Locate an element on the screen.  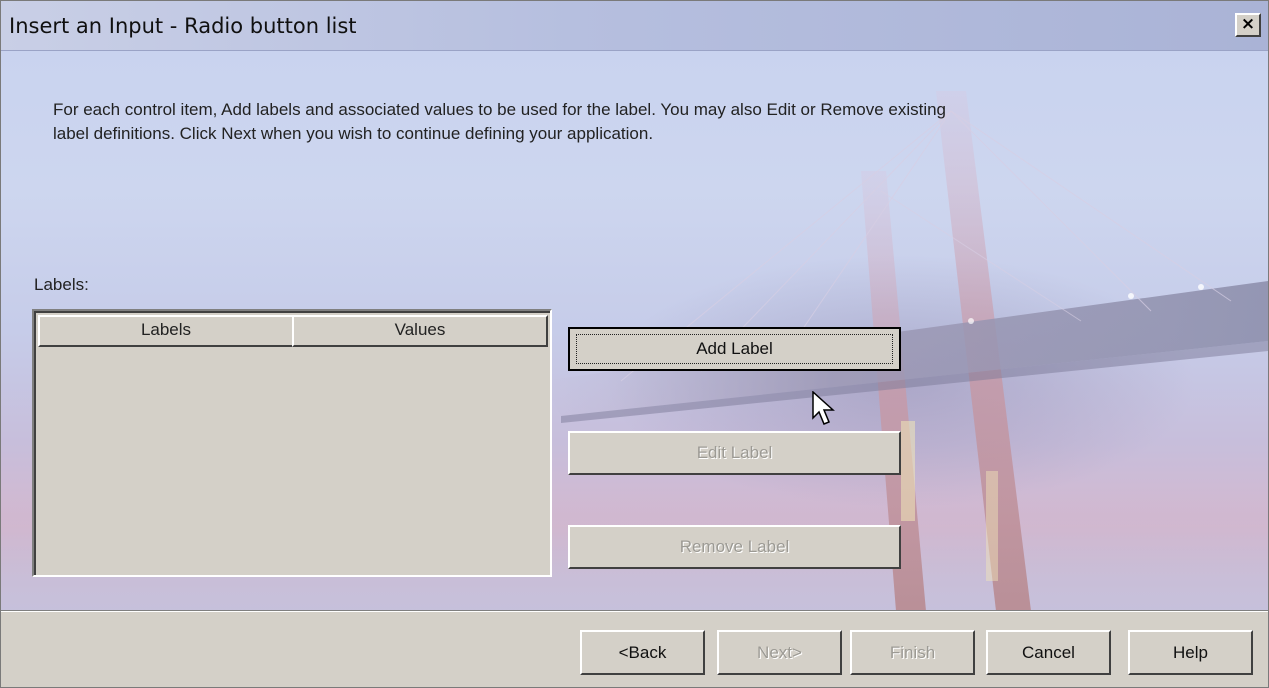
remove-label-button: Remove Label is located at coordinates (734, 547).